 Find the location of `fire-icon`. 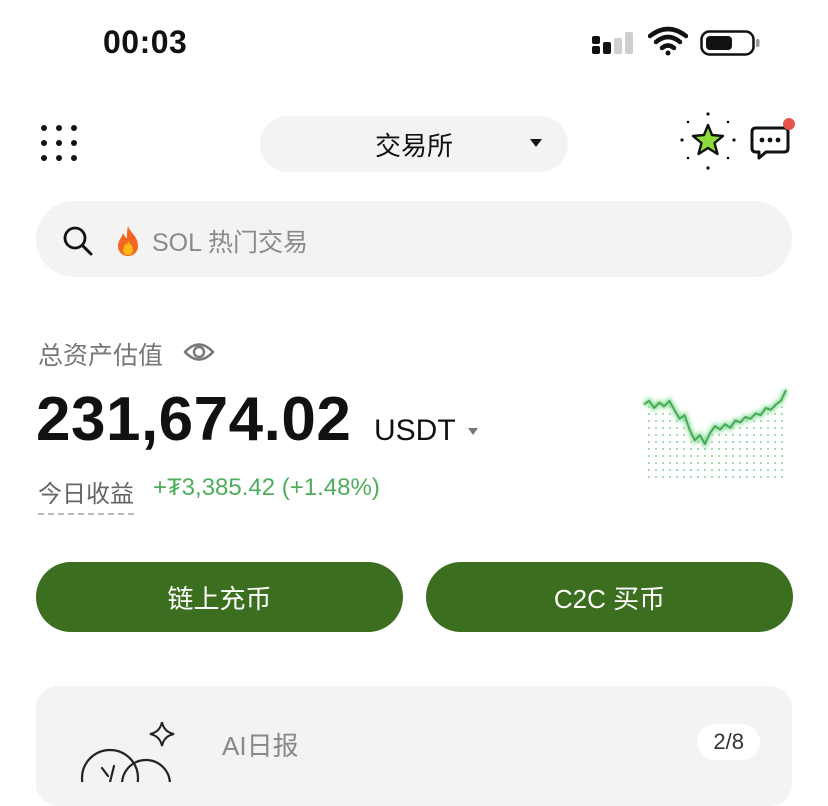

fire-icon is located at coordinates (128, 241).